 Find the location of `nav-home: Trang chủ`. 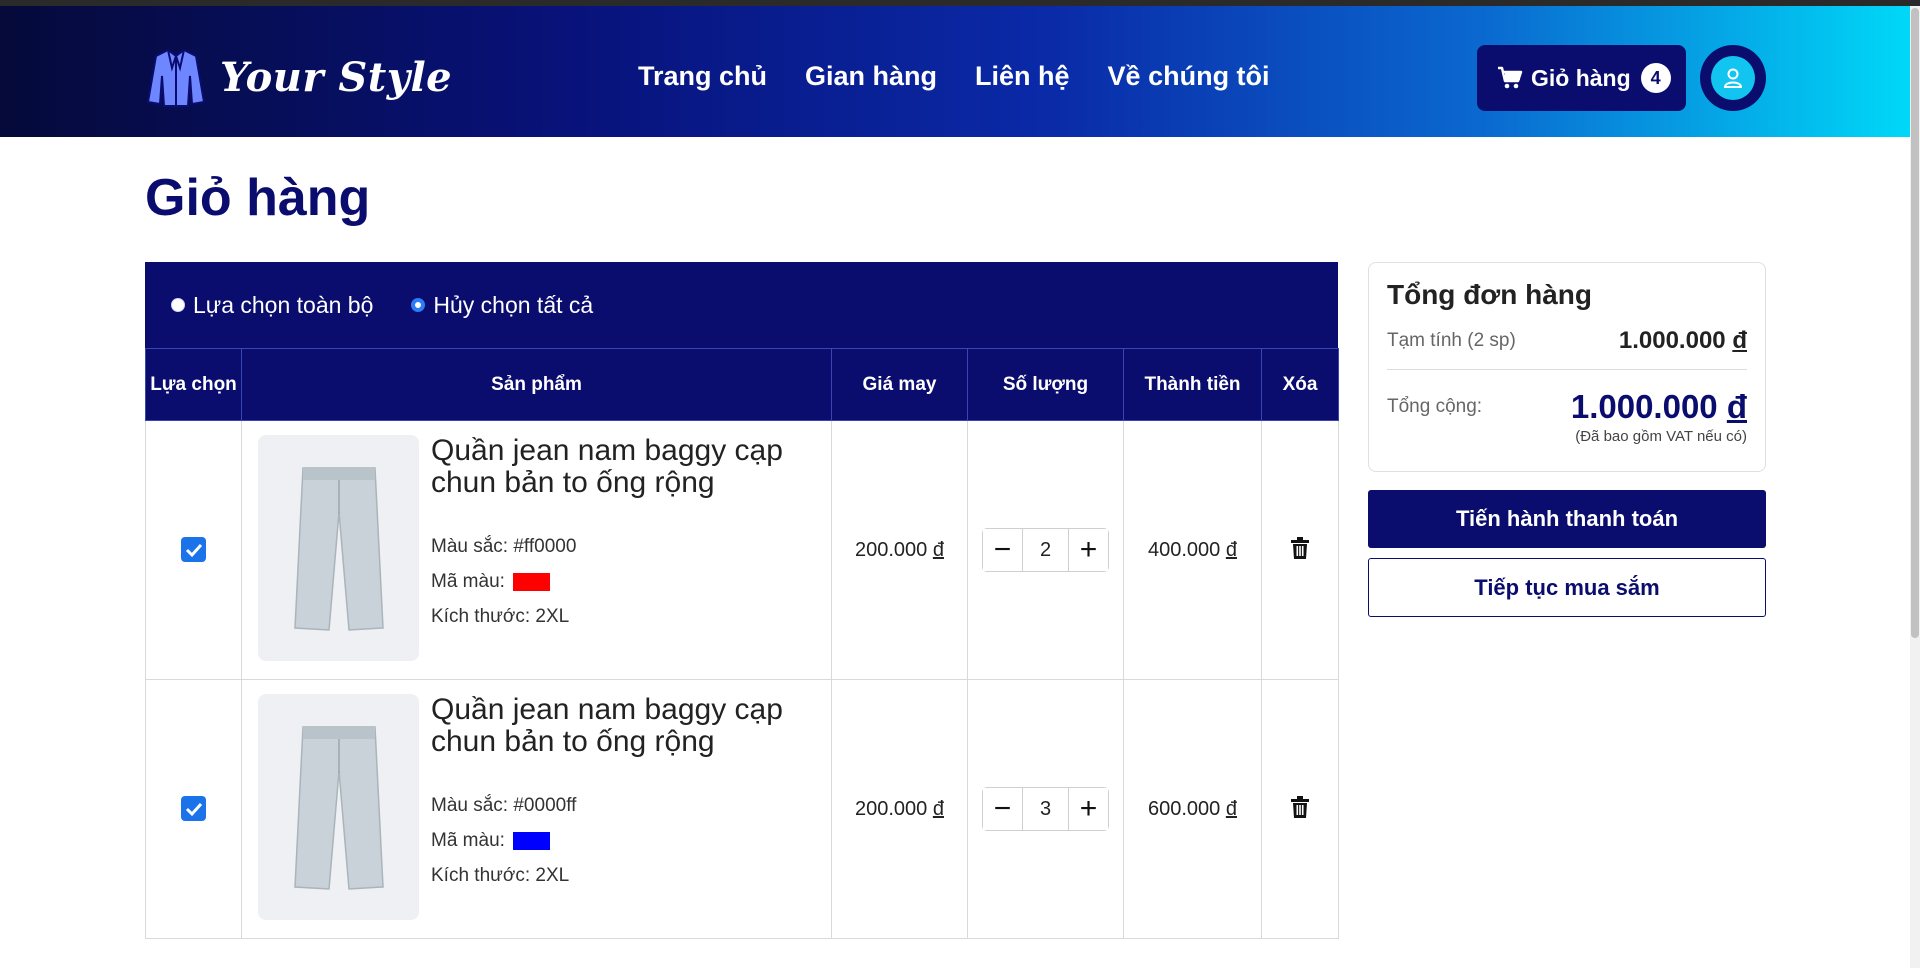

nav-home: Trang chủ is located at coordinates (702, 76).